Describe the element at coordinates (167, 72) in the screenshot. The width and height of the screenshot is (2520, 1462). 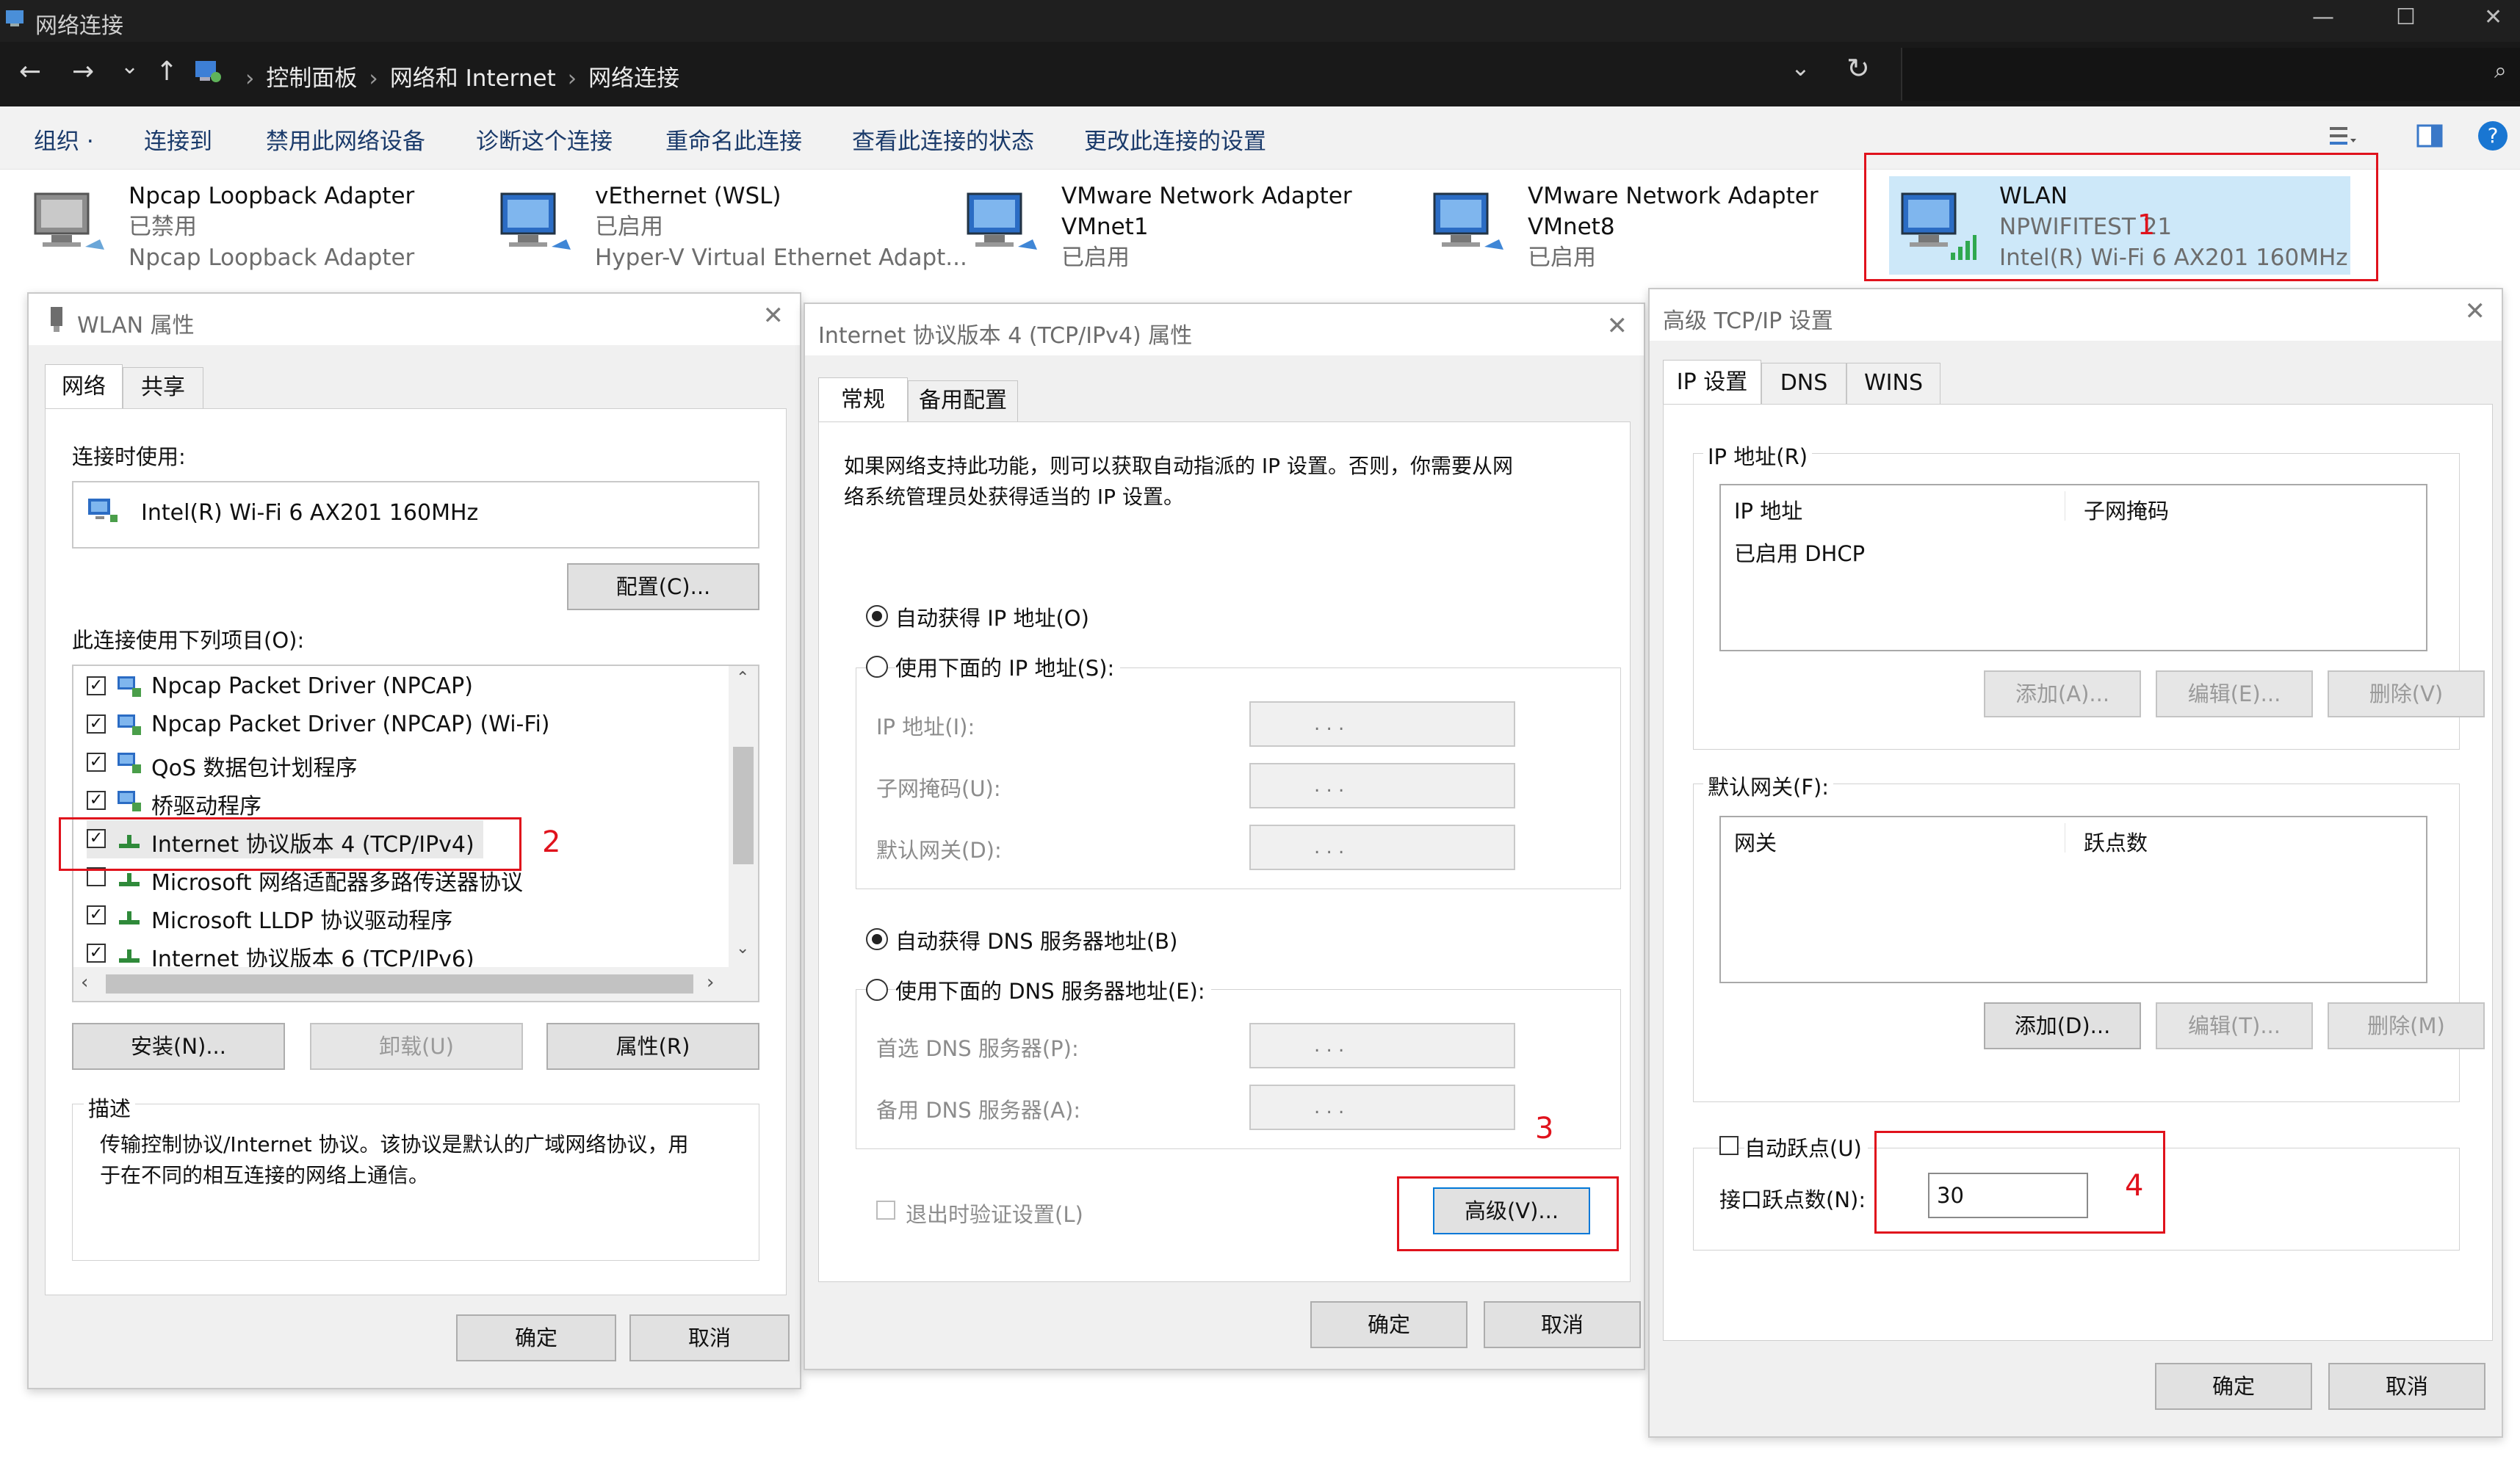
I see `up-icon: ↑` at that location.